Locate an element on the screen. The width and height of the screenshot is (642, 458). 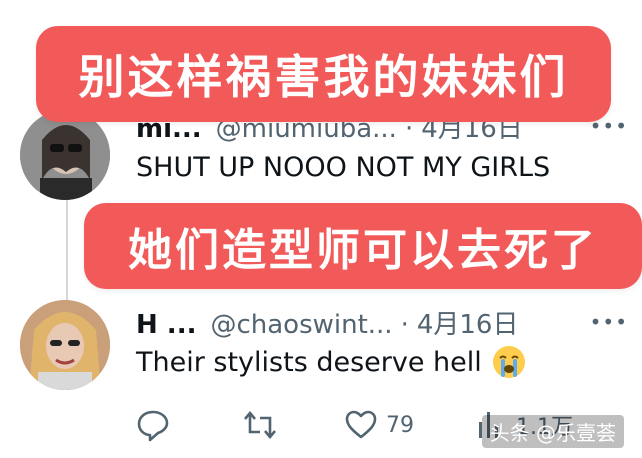
heart-icon is located at coordinates (361, 424).